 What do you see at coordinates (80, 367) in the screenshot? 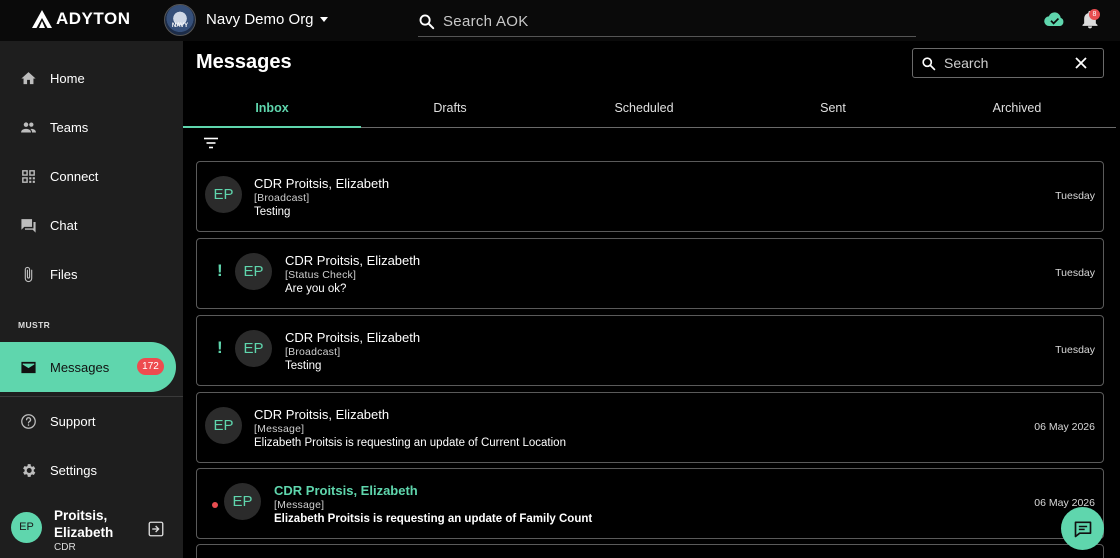
I see `sidebar-item-label: Messages` at bounding box center [80, 367].